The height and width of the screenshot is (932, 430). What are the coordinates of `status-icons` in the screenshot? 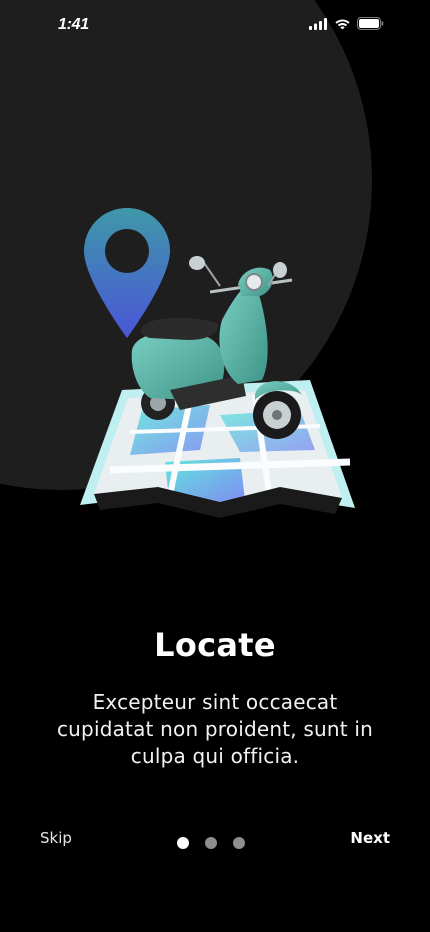 It's located at (346, 23).